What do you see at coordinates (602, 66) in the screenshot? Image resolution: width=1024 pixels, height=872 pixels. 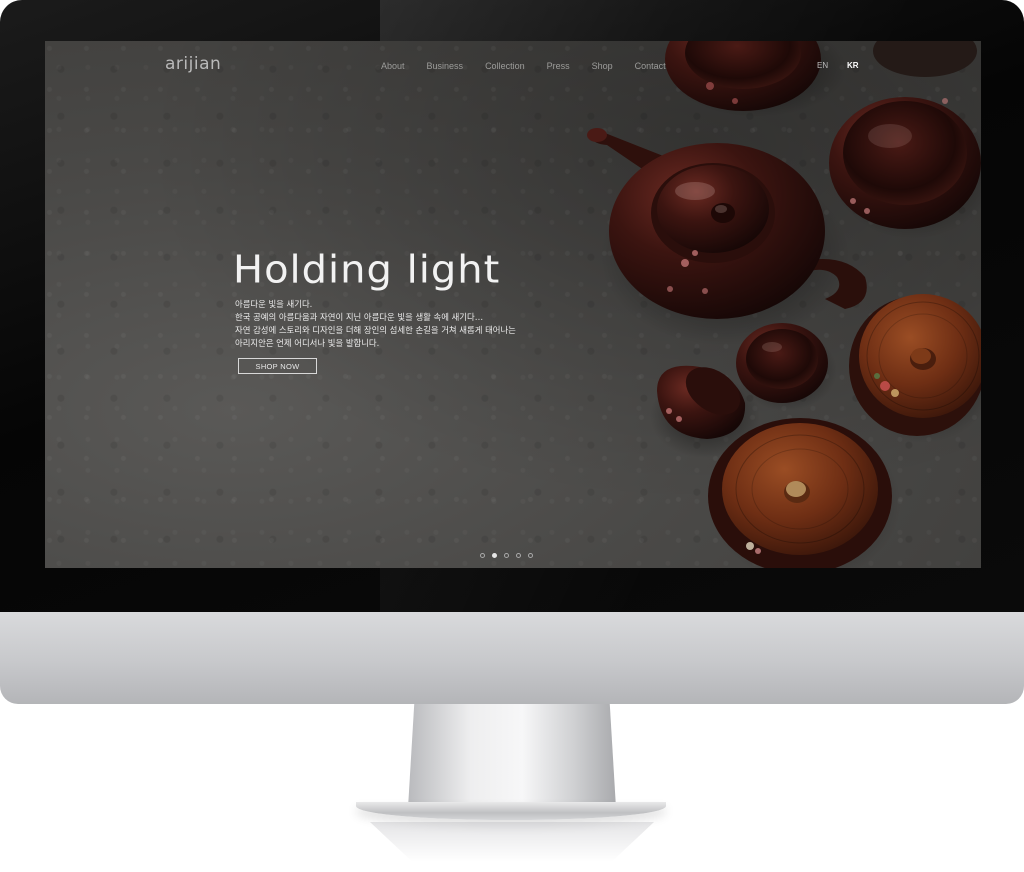 I see `nav-item-shop: Shop` at bounding box center [602, 66].